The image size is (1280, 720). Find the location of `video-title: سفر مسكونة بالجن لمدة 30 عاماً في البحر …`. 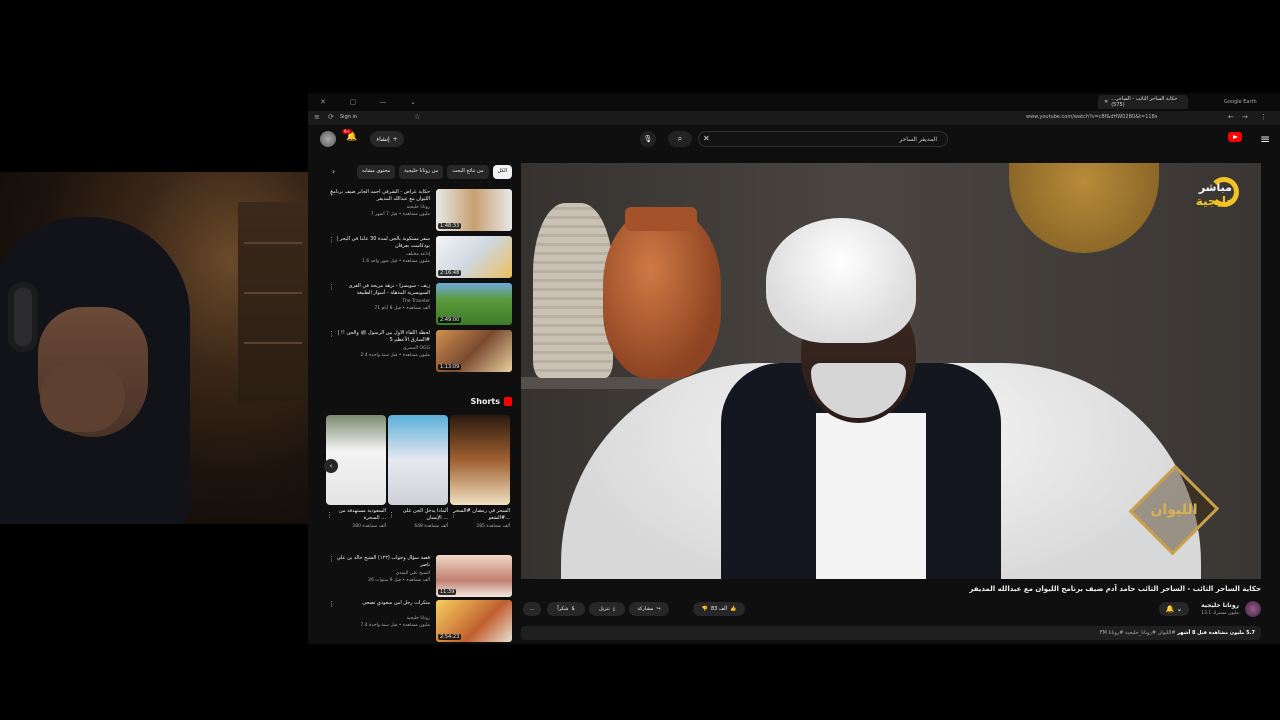

video-title: سفر مسكونة بالجن لمدة 30 عاماً في البحر … is located at coordinates (380, 243).